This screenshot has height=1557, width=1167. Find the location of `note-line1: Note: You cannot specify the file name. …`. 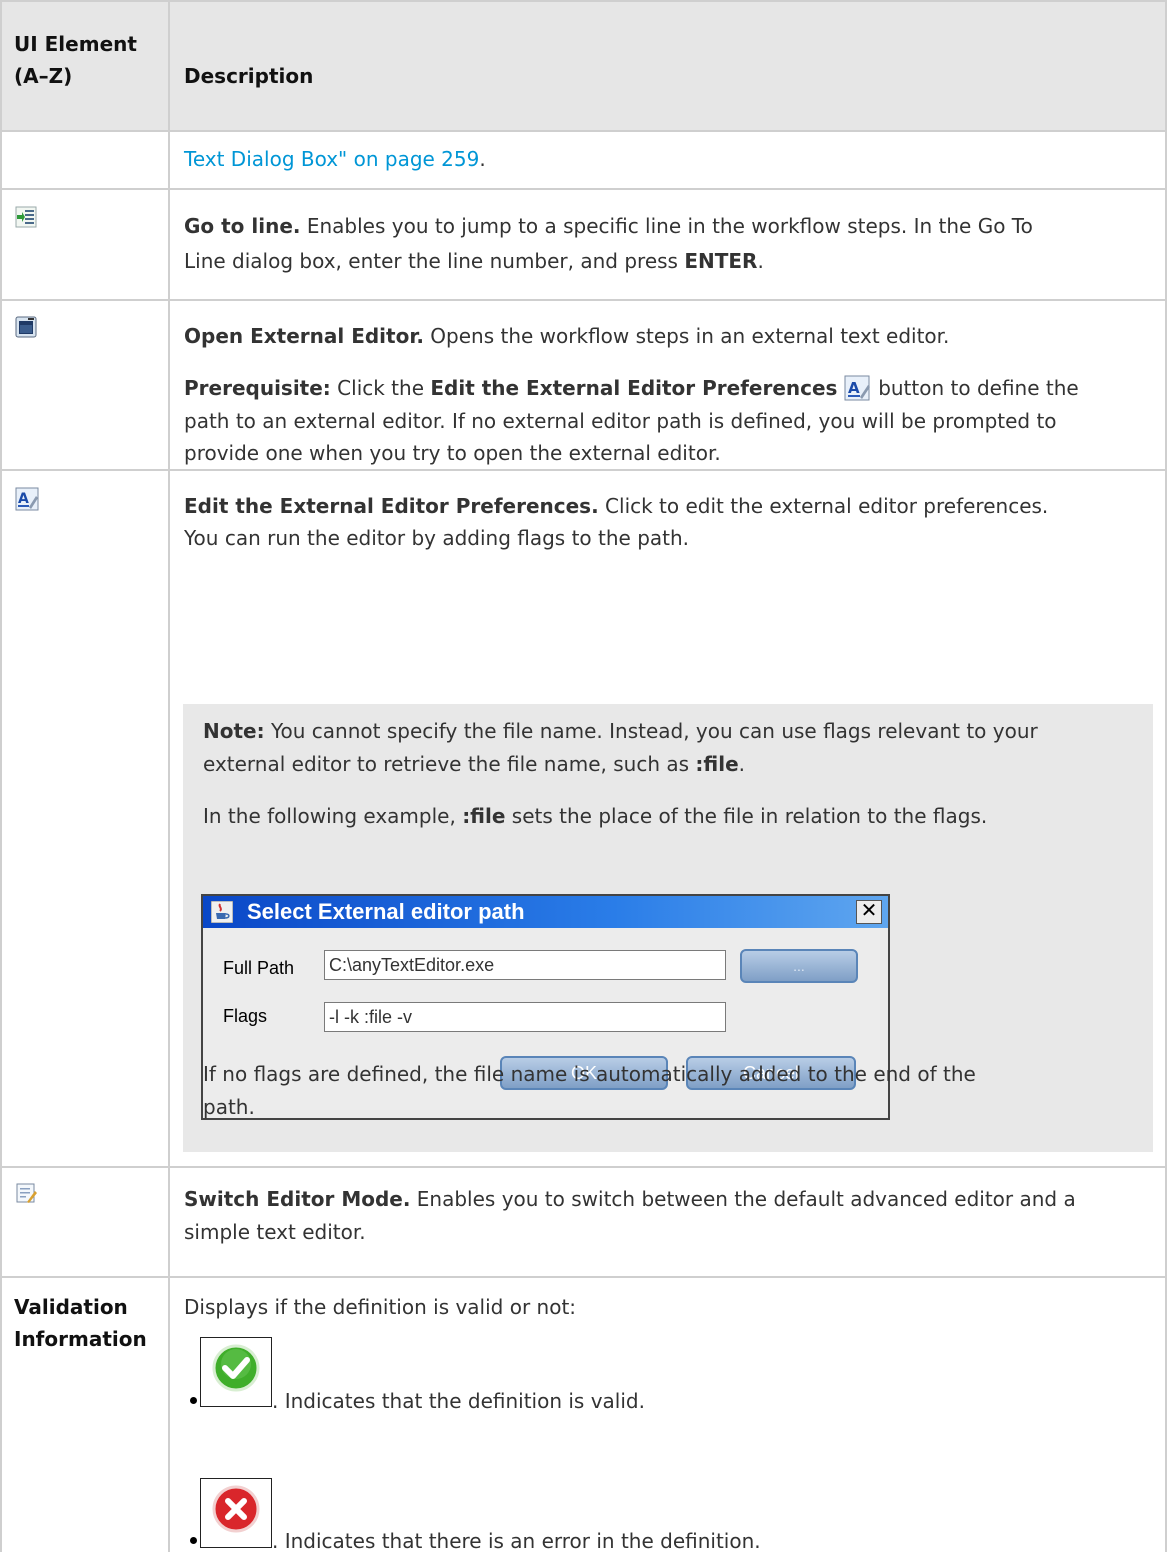

note-line1: Note: You cannot specify the file name. … is located at coordinates (620, 731).